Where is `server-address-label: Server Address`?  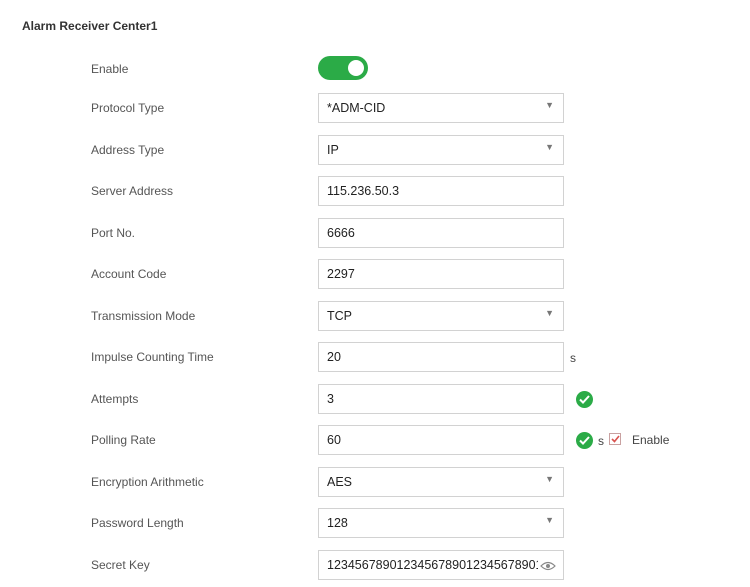 server-address-label: Server Address is located at coordinates (132, 191).